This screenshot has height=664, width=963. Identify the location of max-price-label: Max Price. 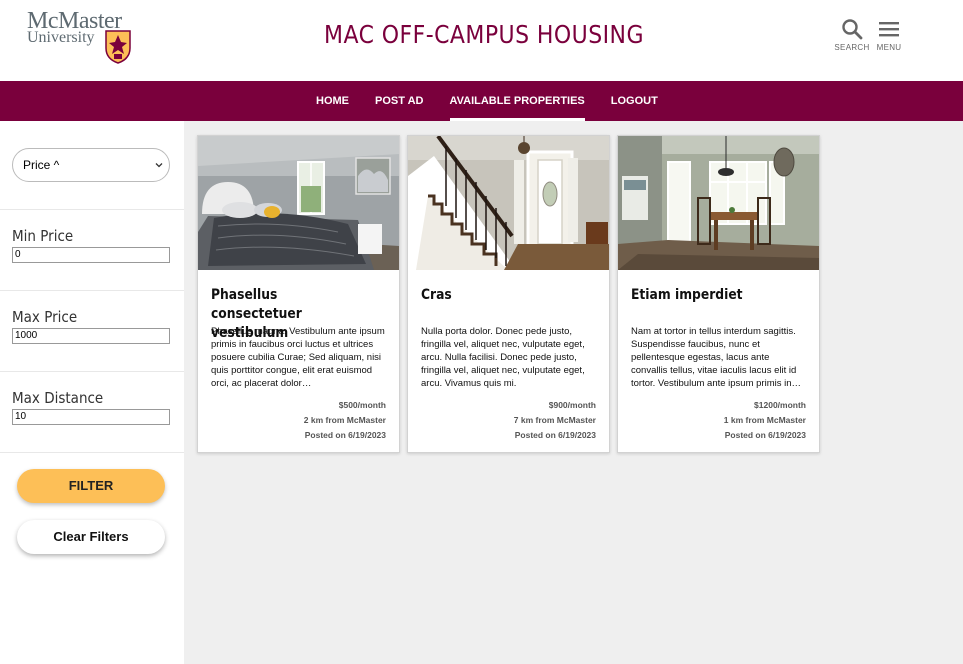
(45, 317).